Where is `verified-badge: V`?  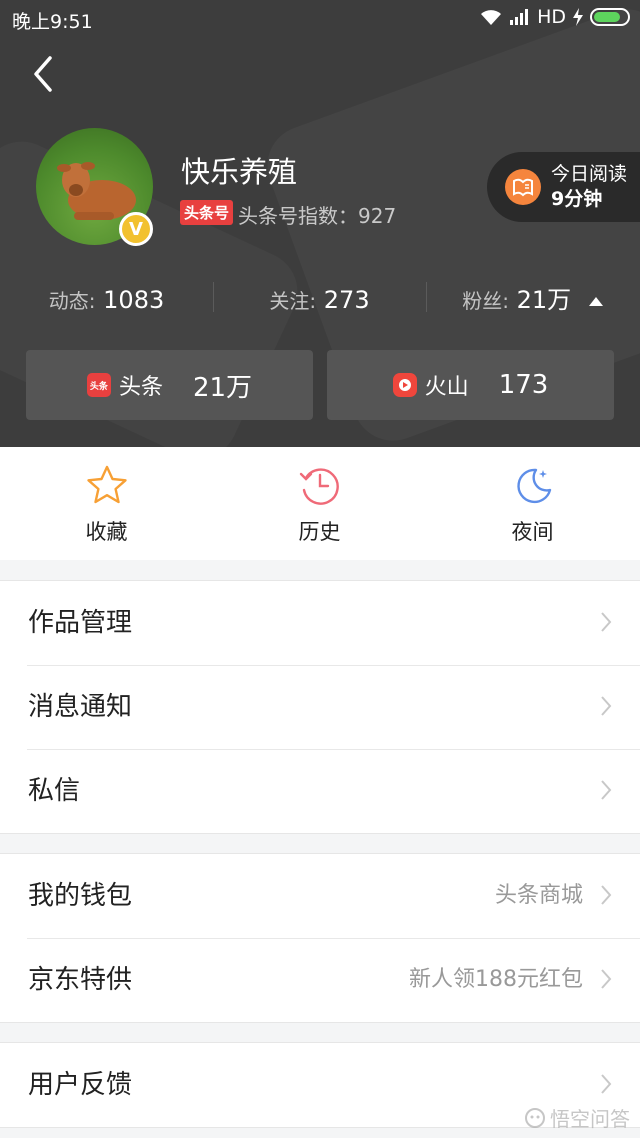 verified-badge: V is located at coordinates (136, 229).